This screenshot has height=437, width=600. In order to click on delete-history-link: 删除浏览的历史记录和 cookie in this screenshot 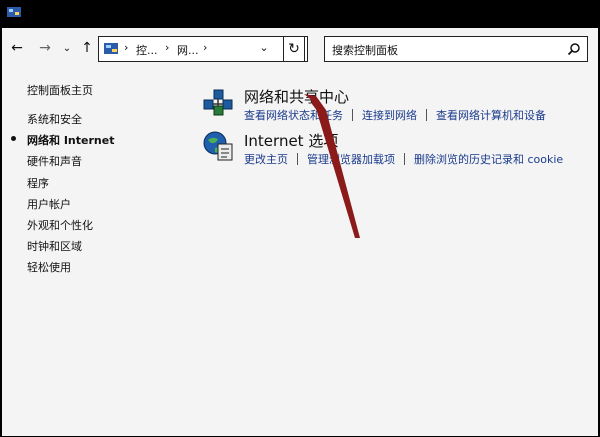, I will do `click(488, 159)`.